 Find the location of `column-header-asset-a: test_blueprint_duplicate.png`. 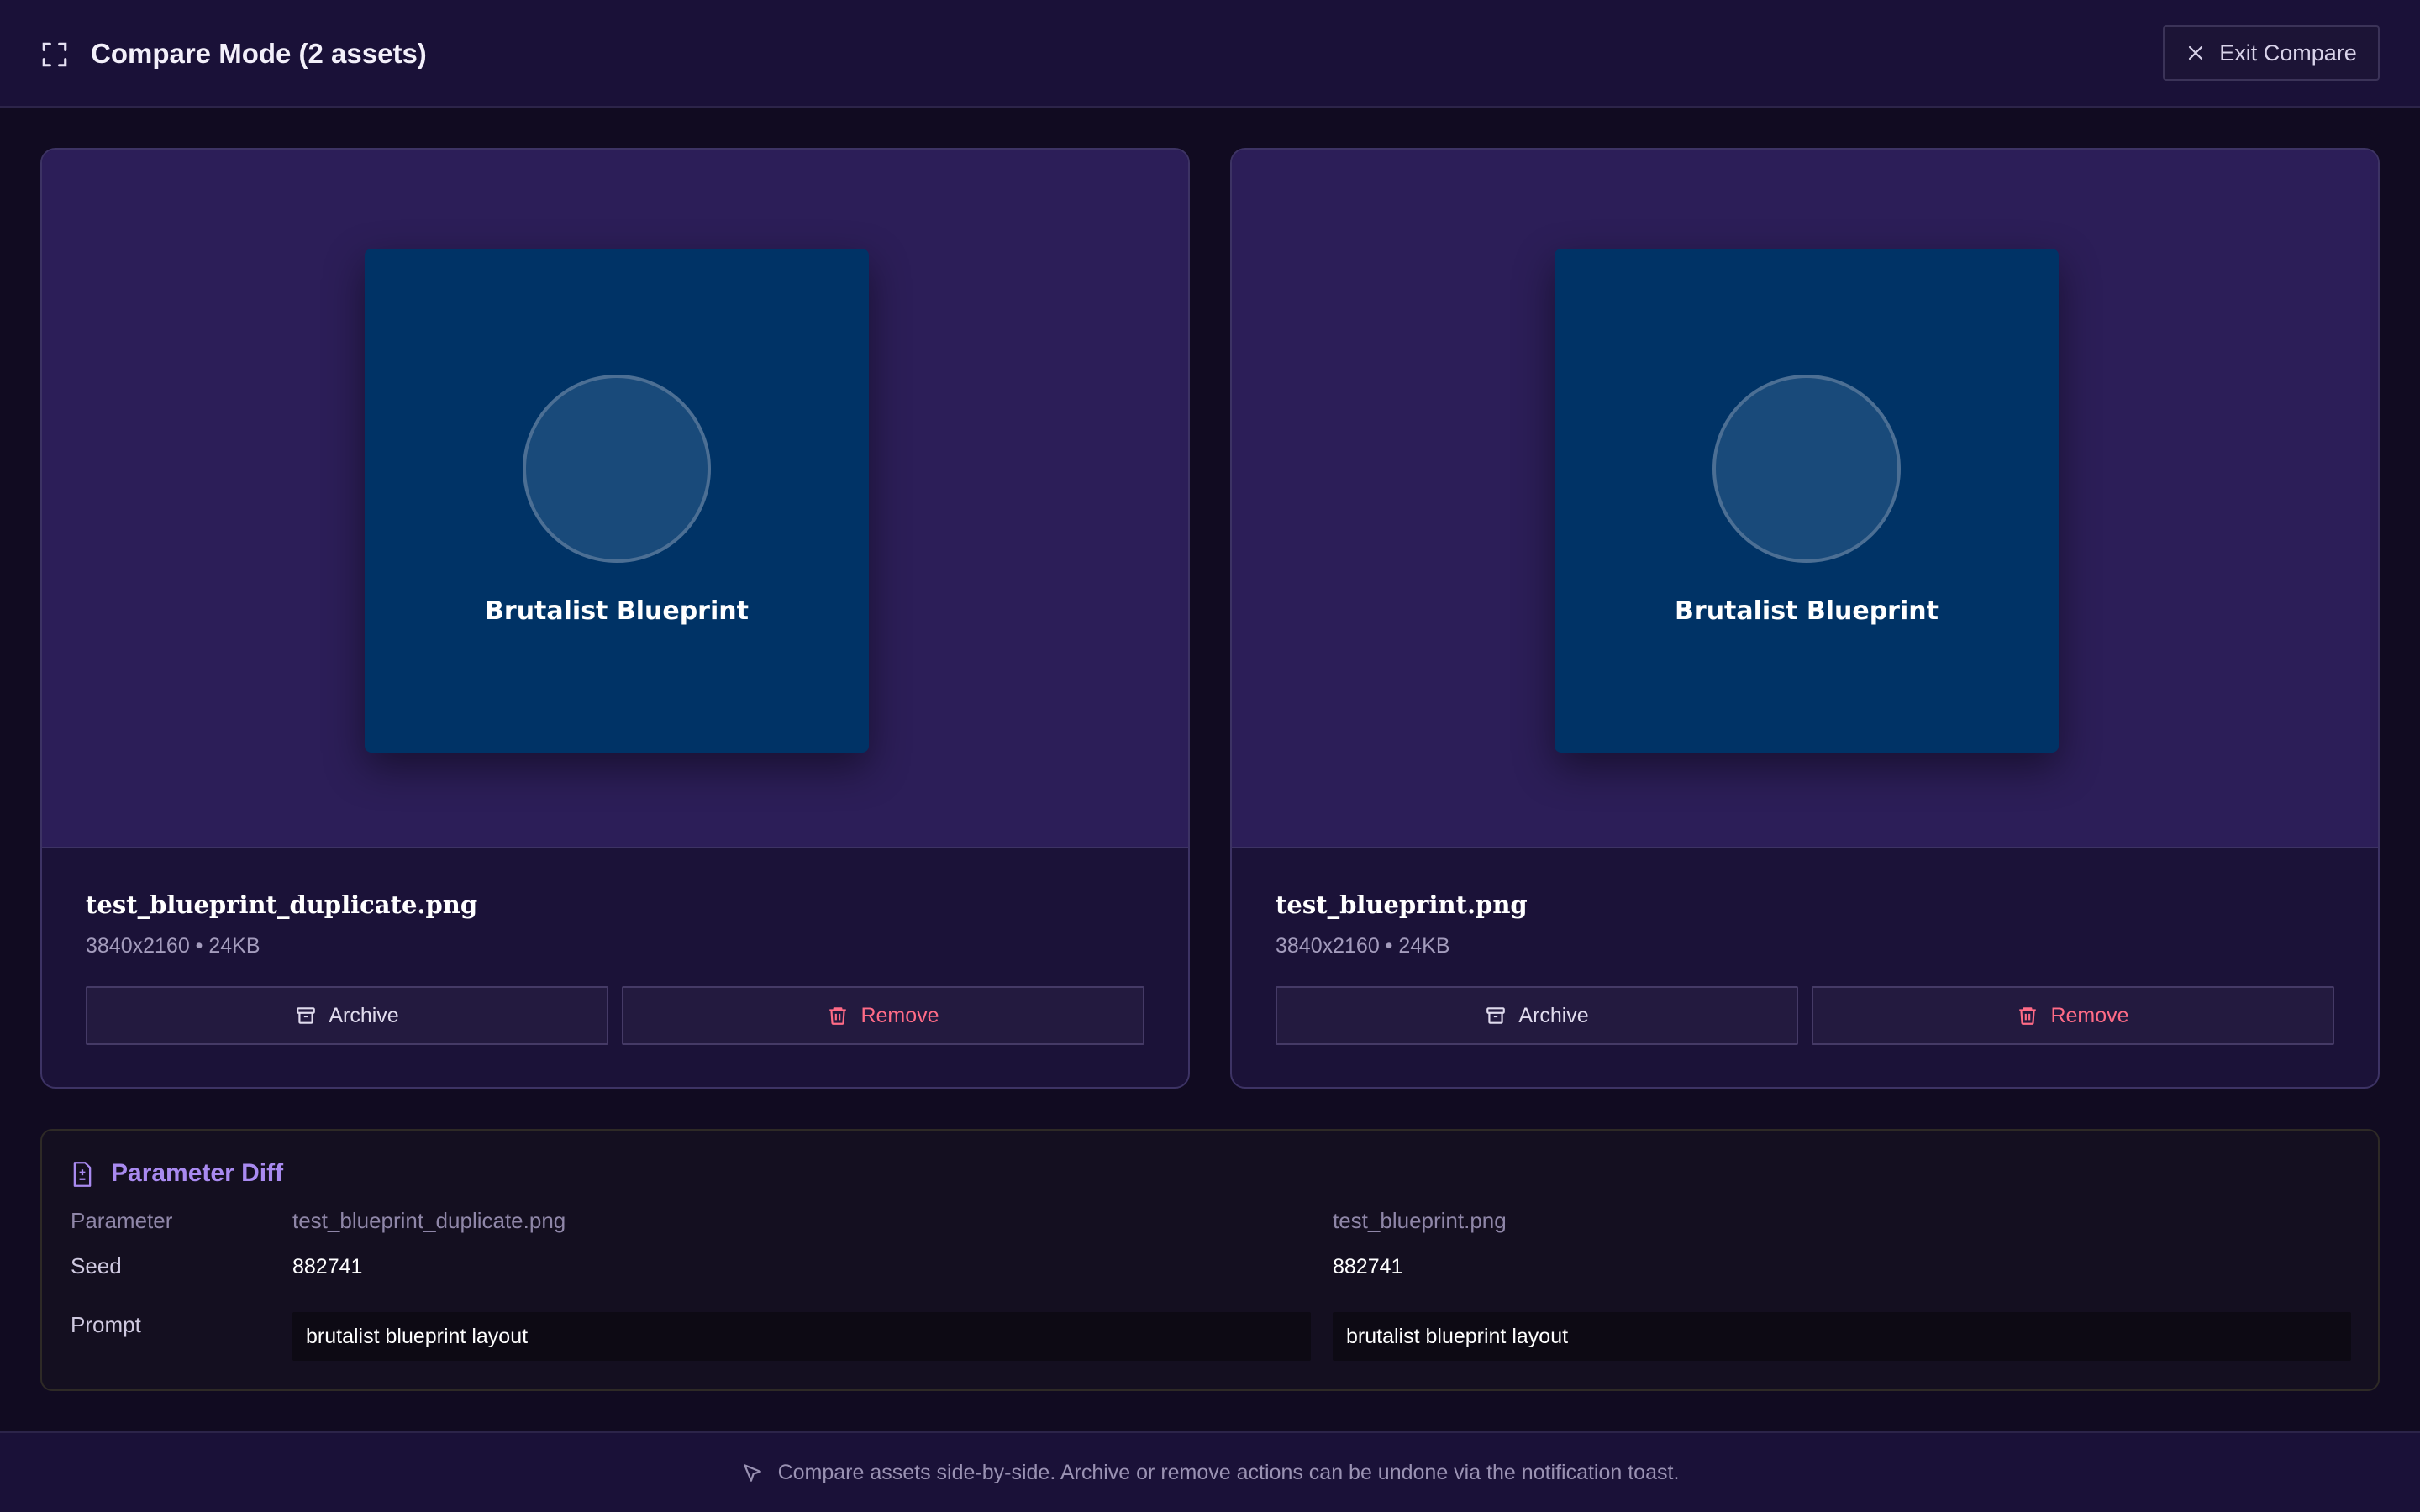

column-header-asset-a: test_blueprint_duplicate.png is located at coordinates (429, 1220).